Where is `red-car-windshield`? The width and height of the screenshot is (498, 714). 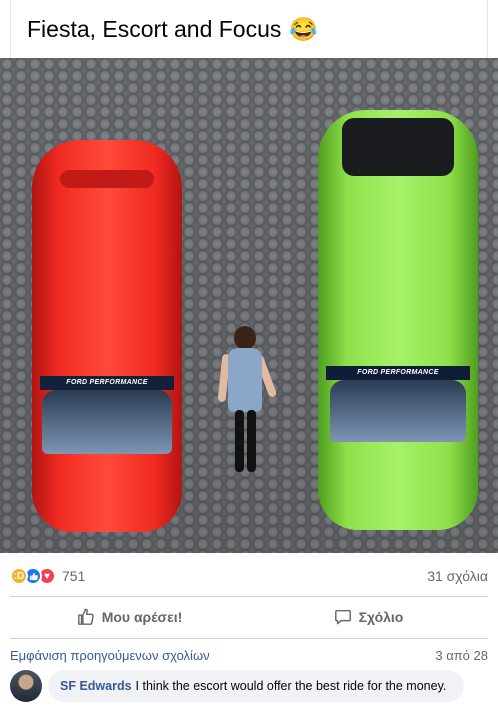
red-car-windshield is located at coordinates (107, 422).